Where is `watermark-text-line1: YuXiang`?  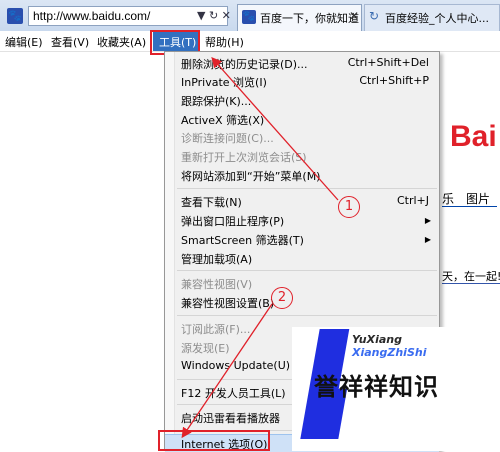
watermark-text-line1: YuXiang is located at coordinates (377, 339).